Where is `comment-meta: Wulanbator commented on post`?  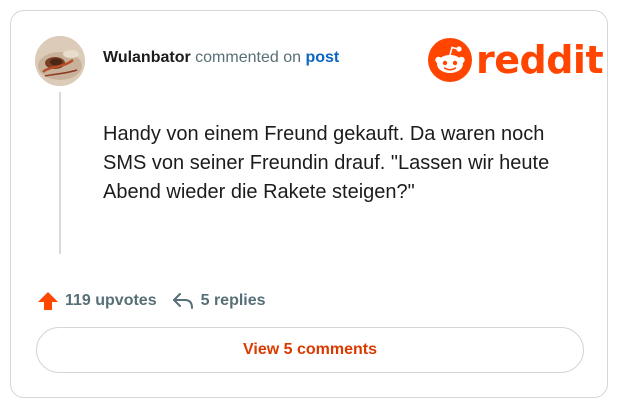
comment-meta: Wulanbator commented on post is located at coordinates (221, 58).